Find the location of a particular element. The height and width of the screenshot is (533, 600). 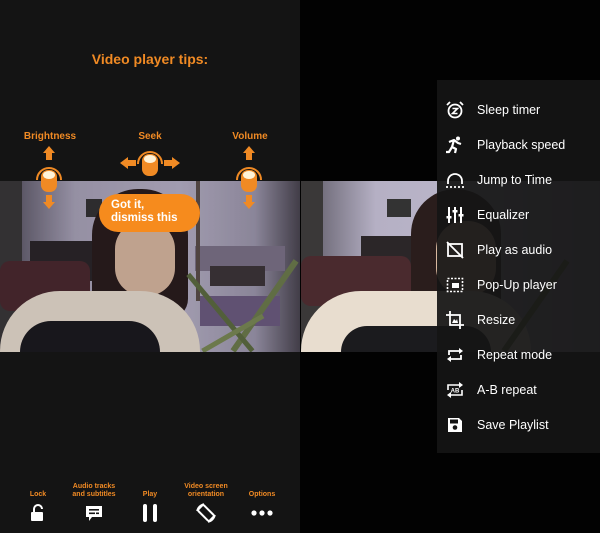

ab-repeat-icon: AB is located at coordinates (455, 389).